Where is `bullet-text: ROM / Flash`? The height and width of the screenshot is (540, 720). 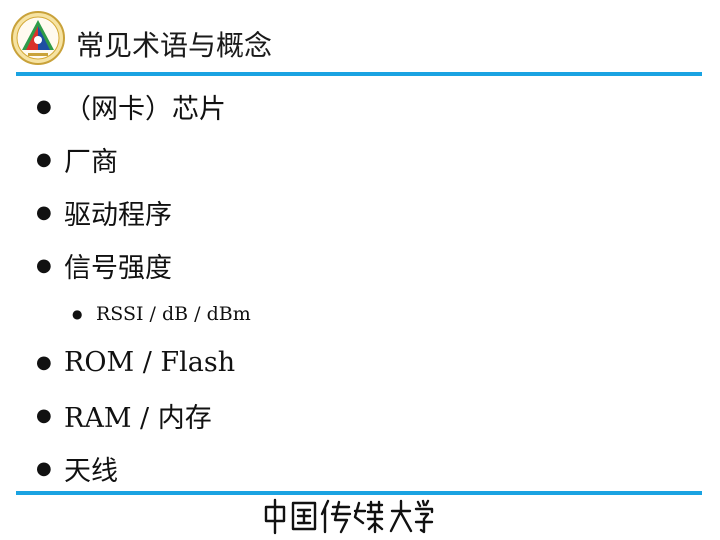 bullet-text: ROM / Flash is located at coordinates (150, 362).